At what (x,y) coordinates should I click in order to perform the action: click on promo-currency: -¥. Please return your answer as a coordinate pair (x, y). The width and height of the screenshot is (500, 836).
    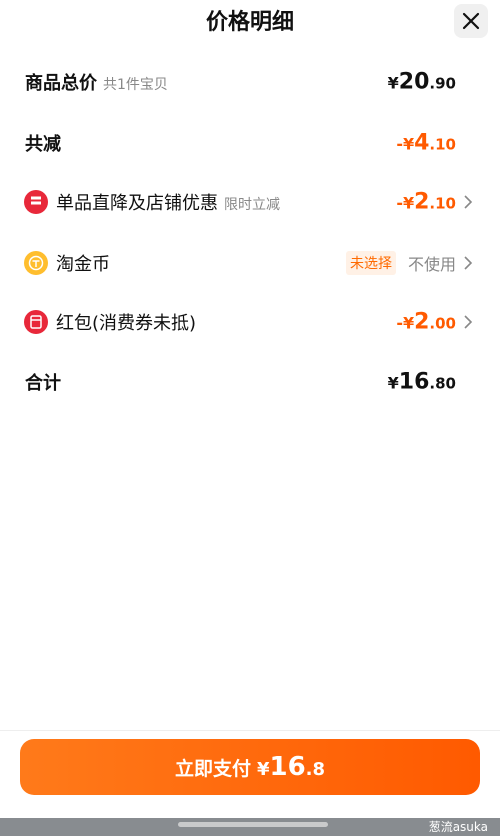
    Looking at the image, I should click on (405, 203).